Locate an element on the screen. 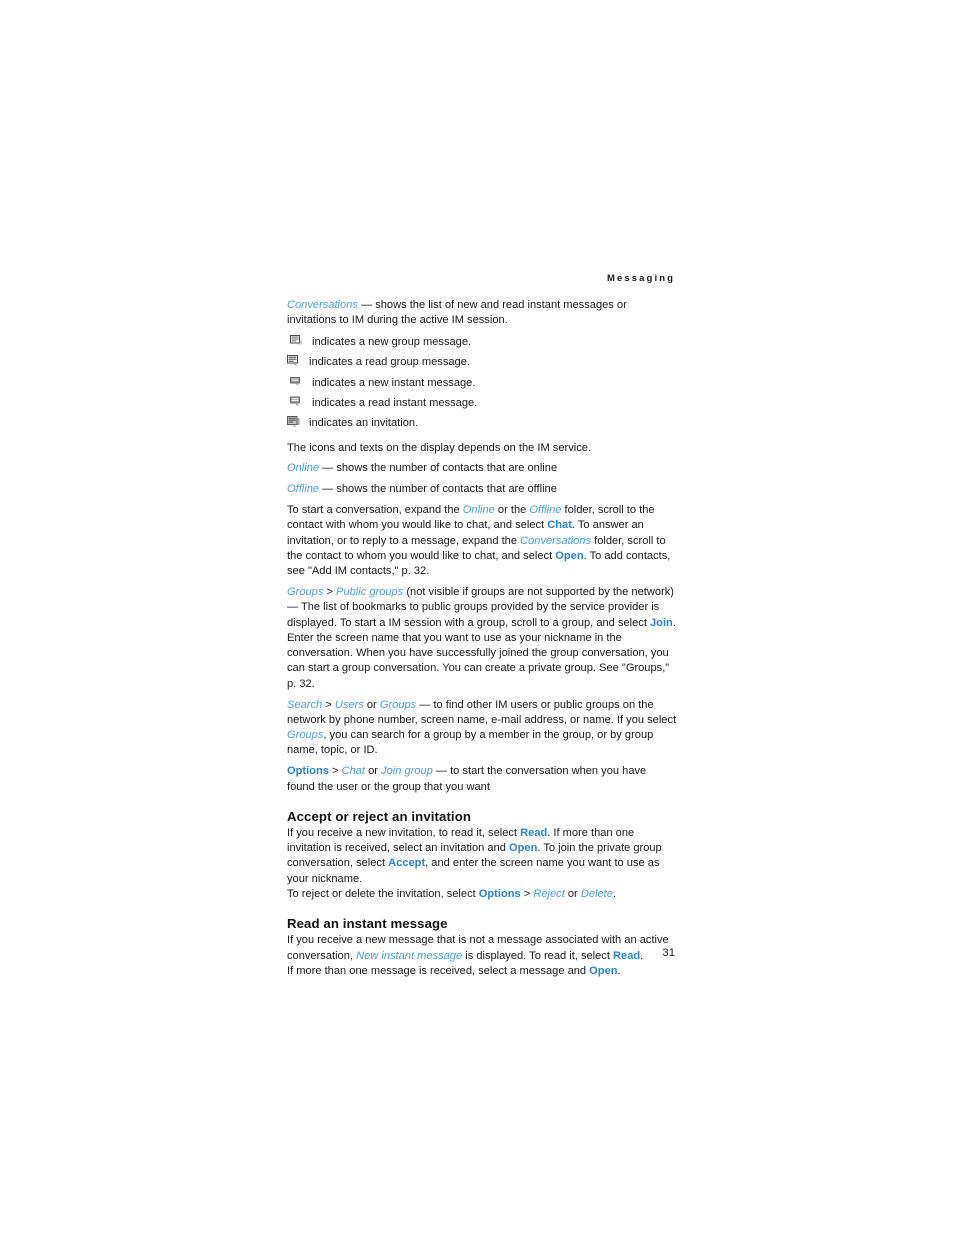 The width and height of the screenshot is (954, 1235). menu-options-2: Options is located at coordinates (499, 894).